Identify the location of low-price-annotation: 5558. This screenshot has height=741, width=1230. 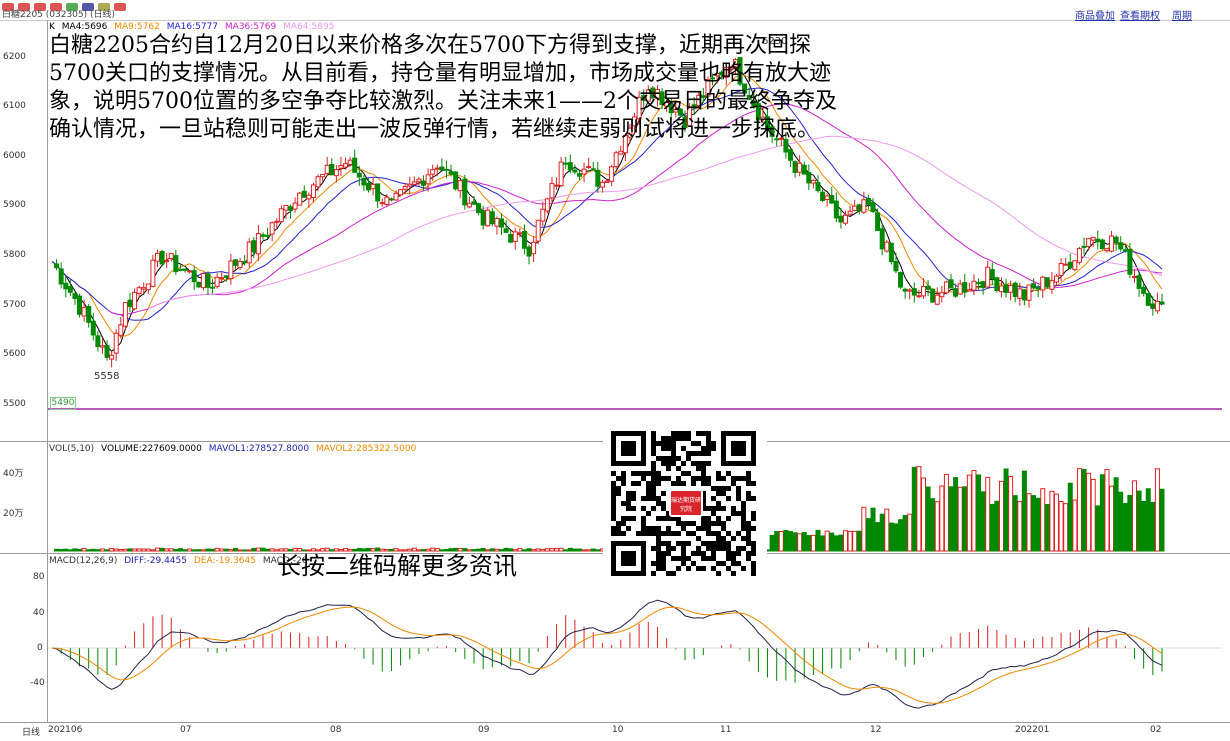
(107, 376).